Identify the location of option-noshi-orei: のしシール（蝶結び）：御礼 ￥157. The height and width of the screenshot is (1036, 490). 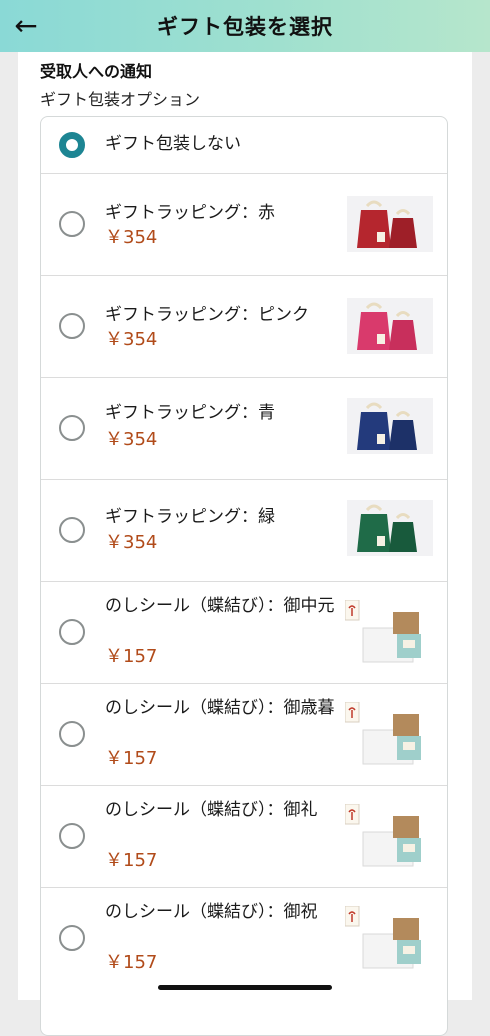
(244, 836).